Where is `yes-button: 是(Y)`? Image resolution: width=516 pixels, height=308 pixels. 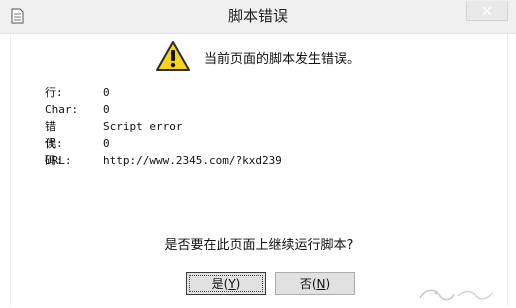 yes-button: 是(Y) is located at coordinates (226, 283).